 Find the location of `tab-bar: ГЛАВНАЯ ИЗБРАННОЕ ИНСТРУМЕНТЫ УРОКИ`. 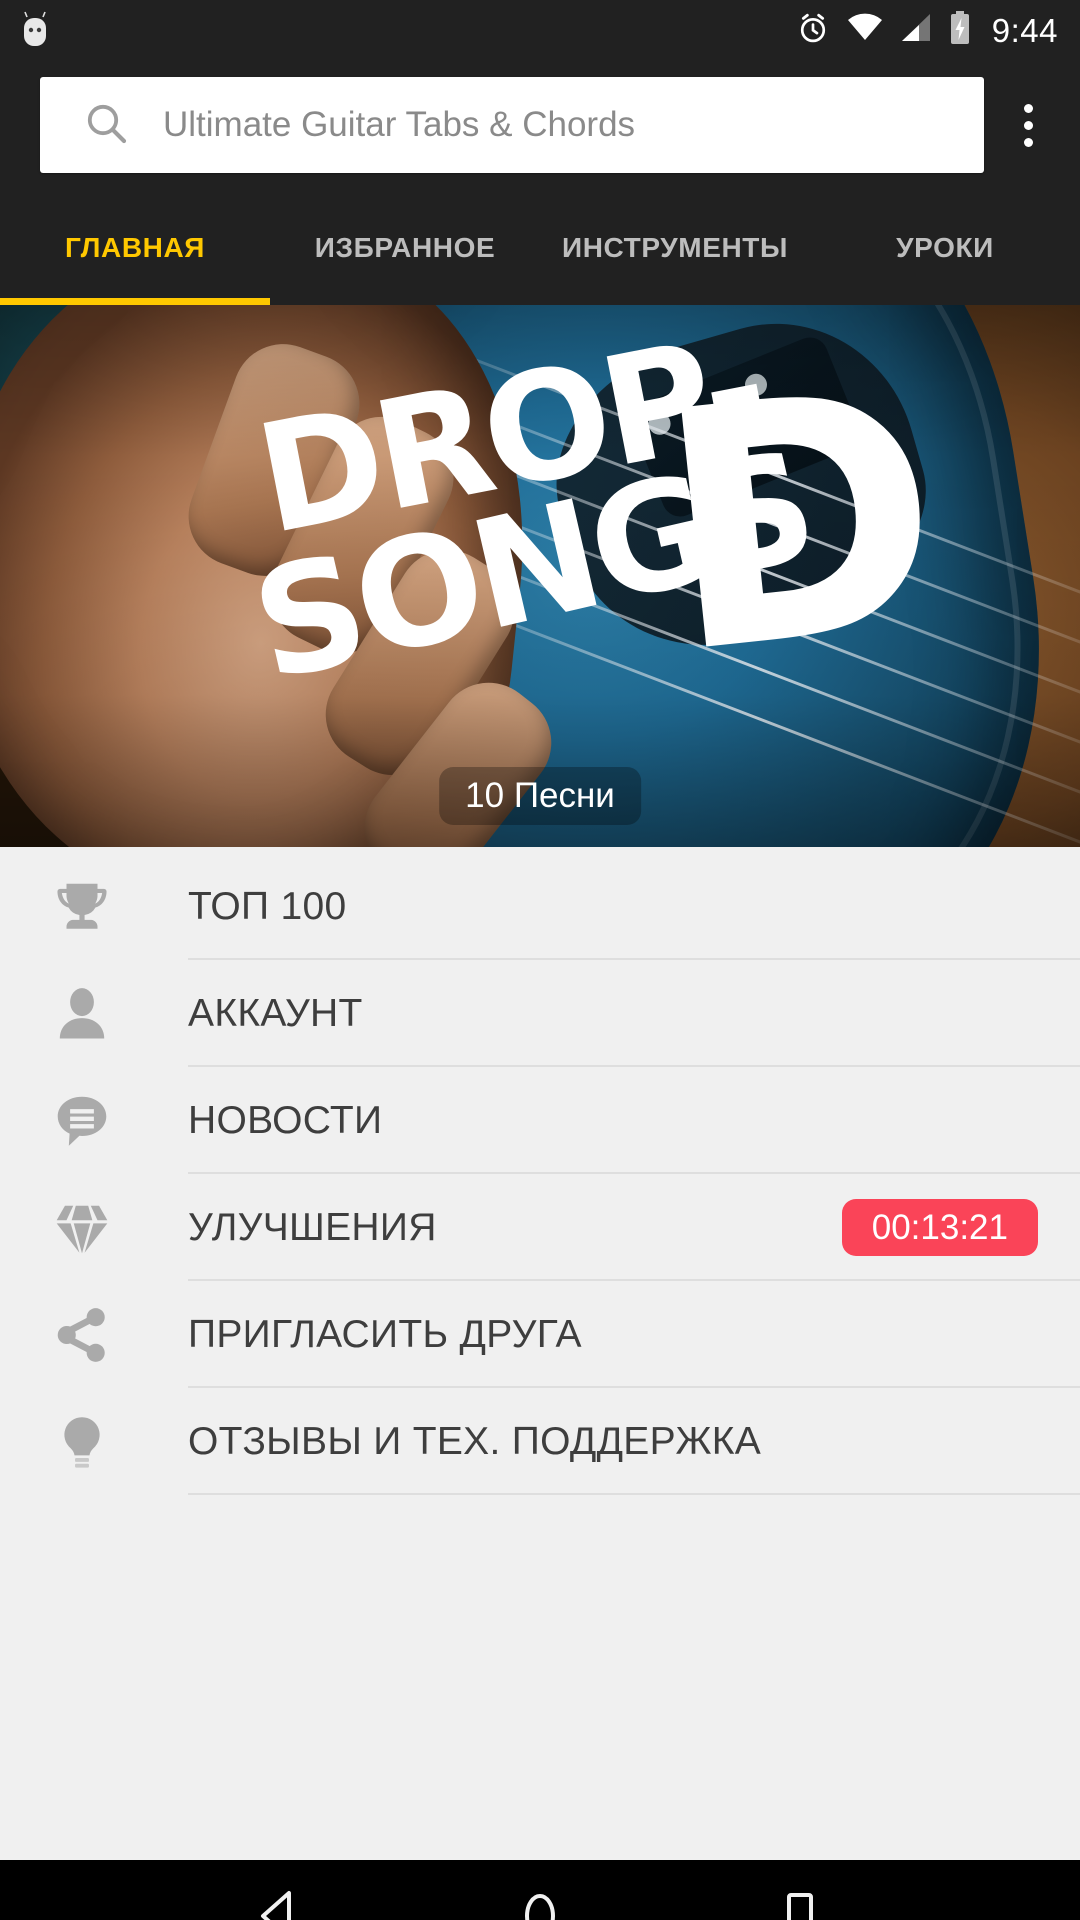

tab-bar: ГЛАВНАЯ ИЗБРАННОЕ ИНСТРУМЕНТЫ УРОКИ is located at coordinates (540, 247).